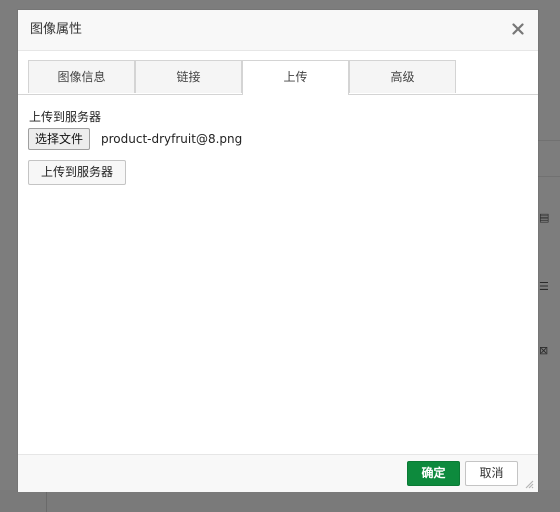 The image size is (560, 512). What do you see at coordinates (295, 77) in the screenshot?
I see `tab-upload: 上传` at bounding box center [295, 77].